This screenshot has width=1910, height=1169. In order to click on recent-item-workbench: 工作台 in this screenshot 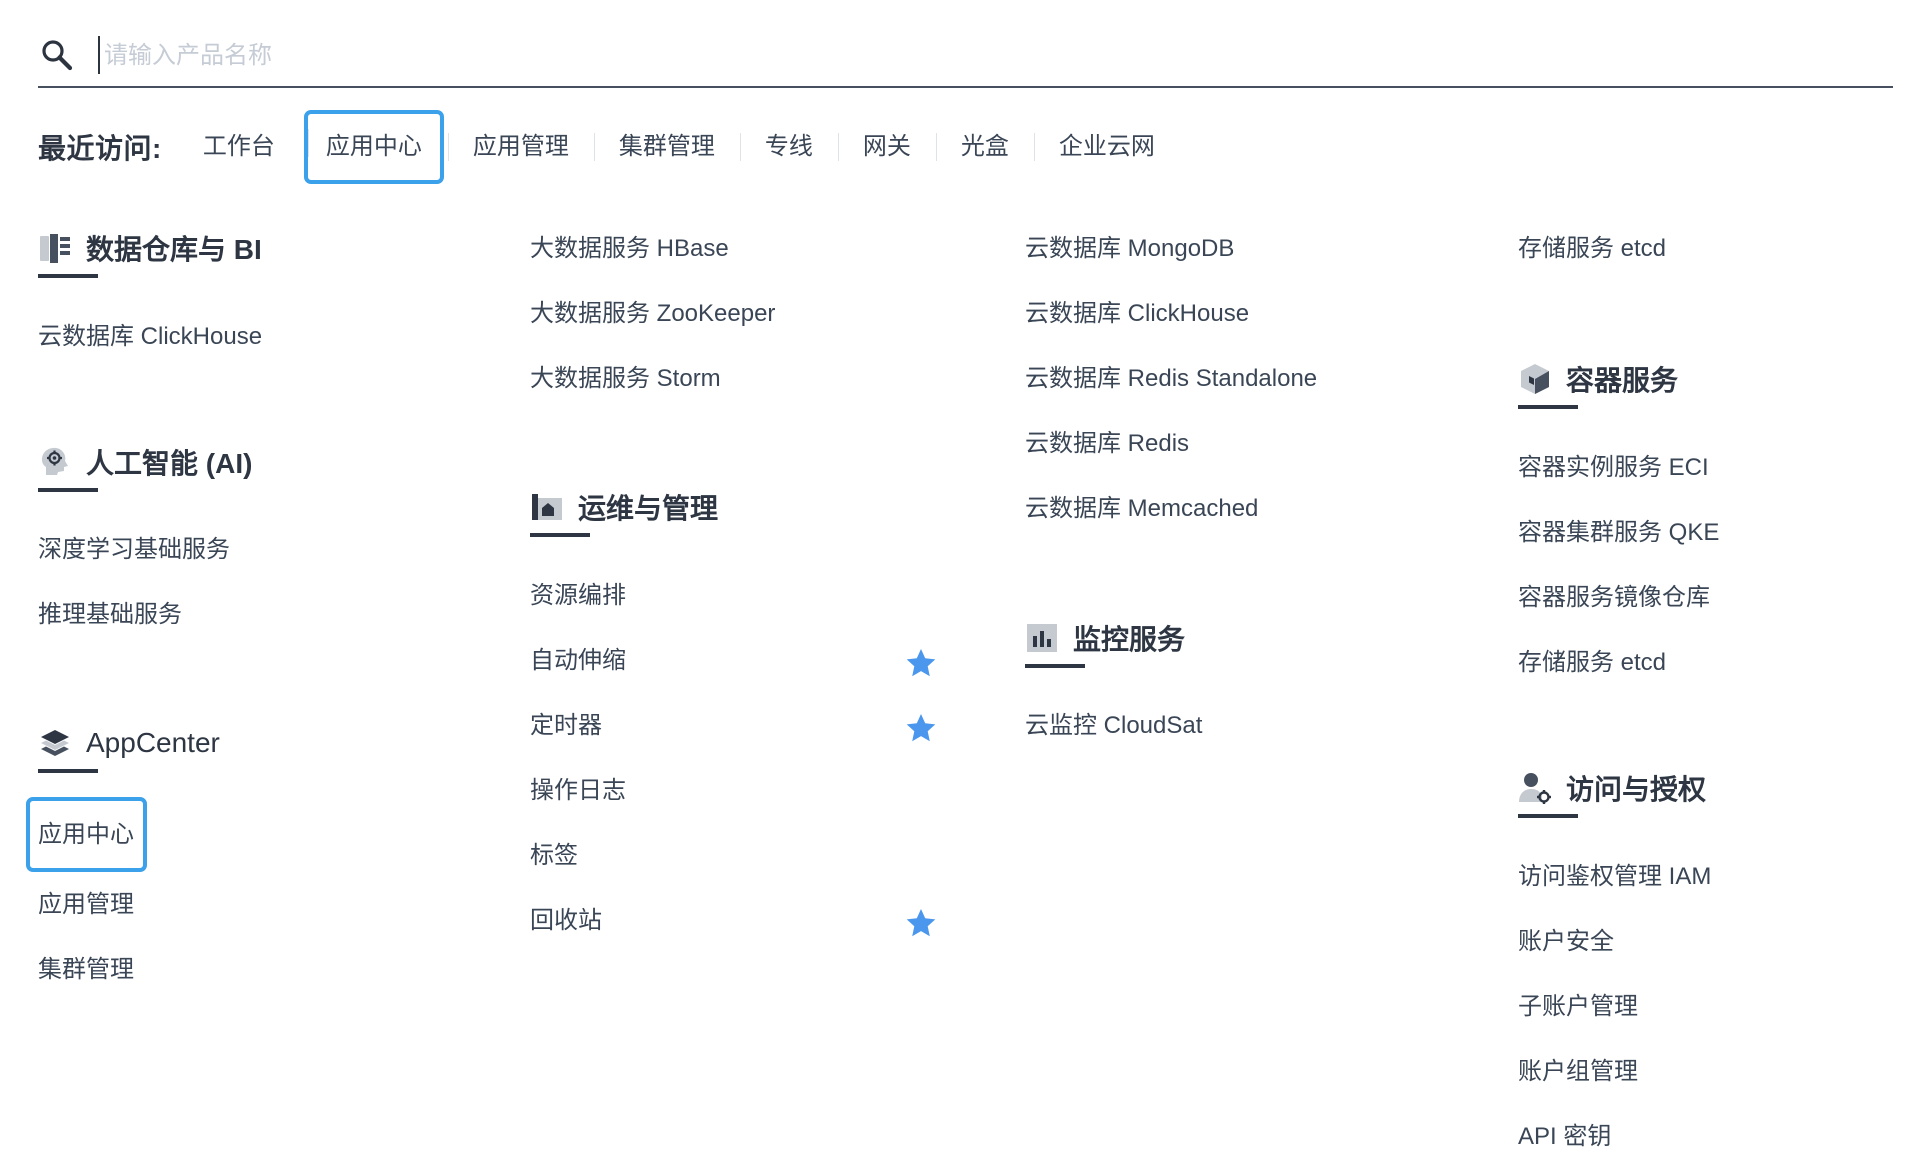, I will do `click(239, 147)`.